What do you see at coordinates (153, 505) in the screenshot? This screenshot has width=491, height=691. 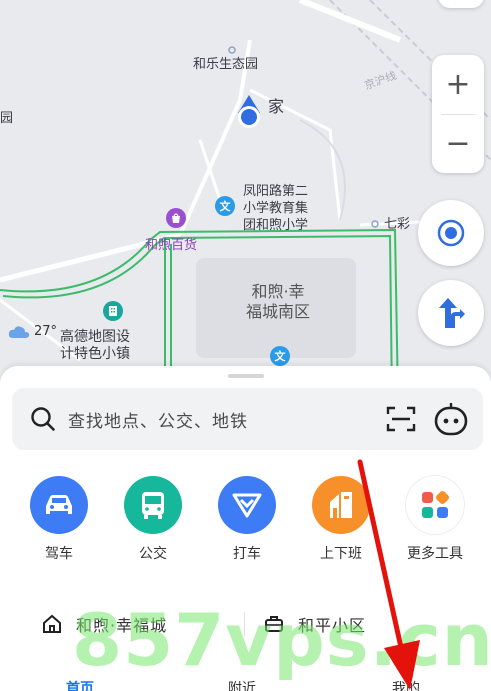 I see `bus-icon` at bounding box center [153, 505].